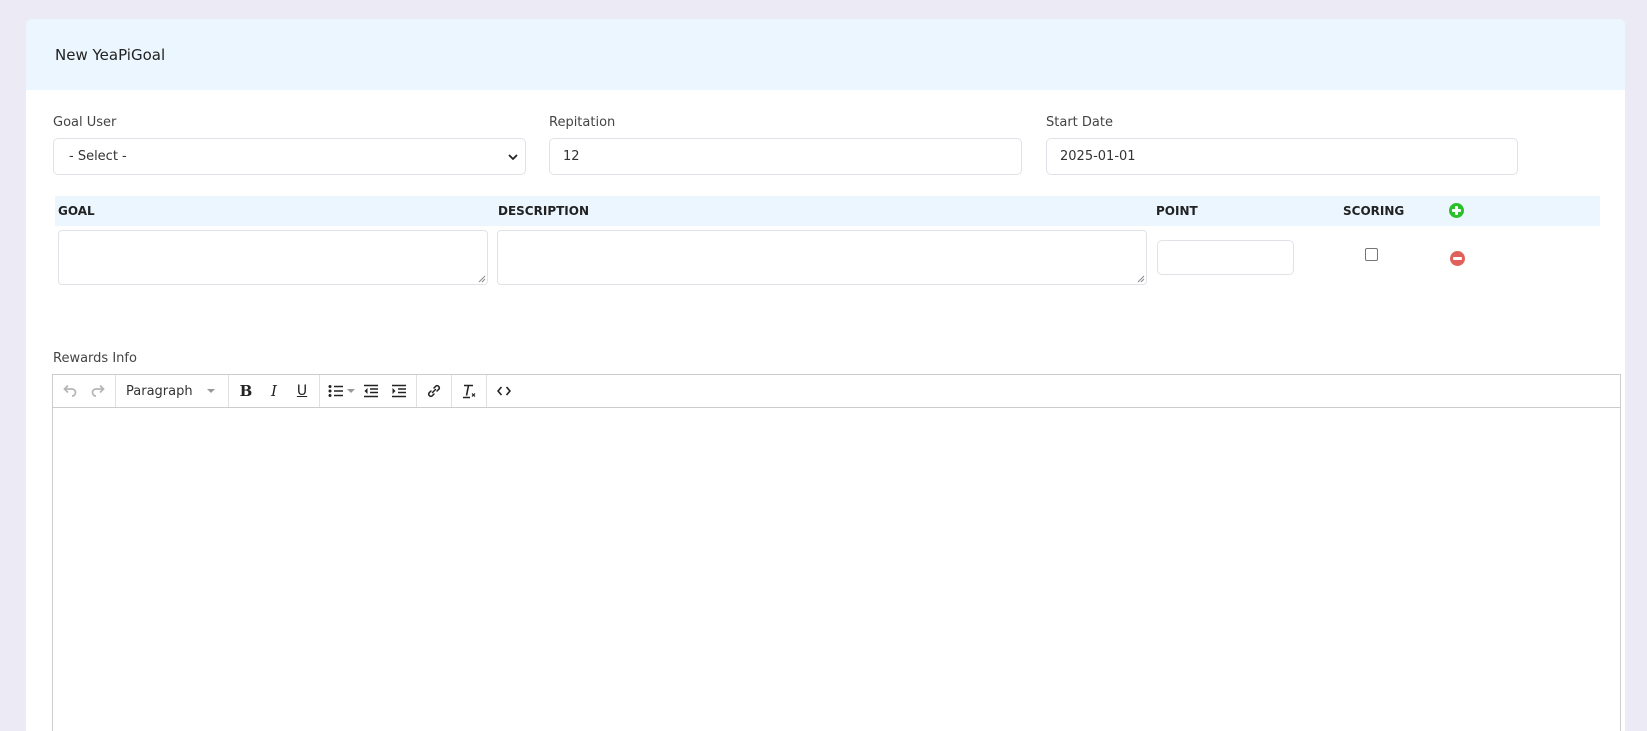  I want to click on toolbar-format-group: Paragraph, so click(172, 391).